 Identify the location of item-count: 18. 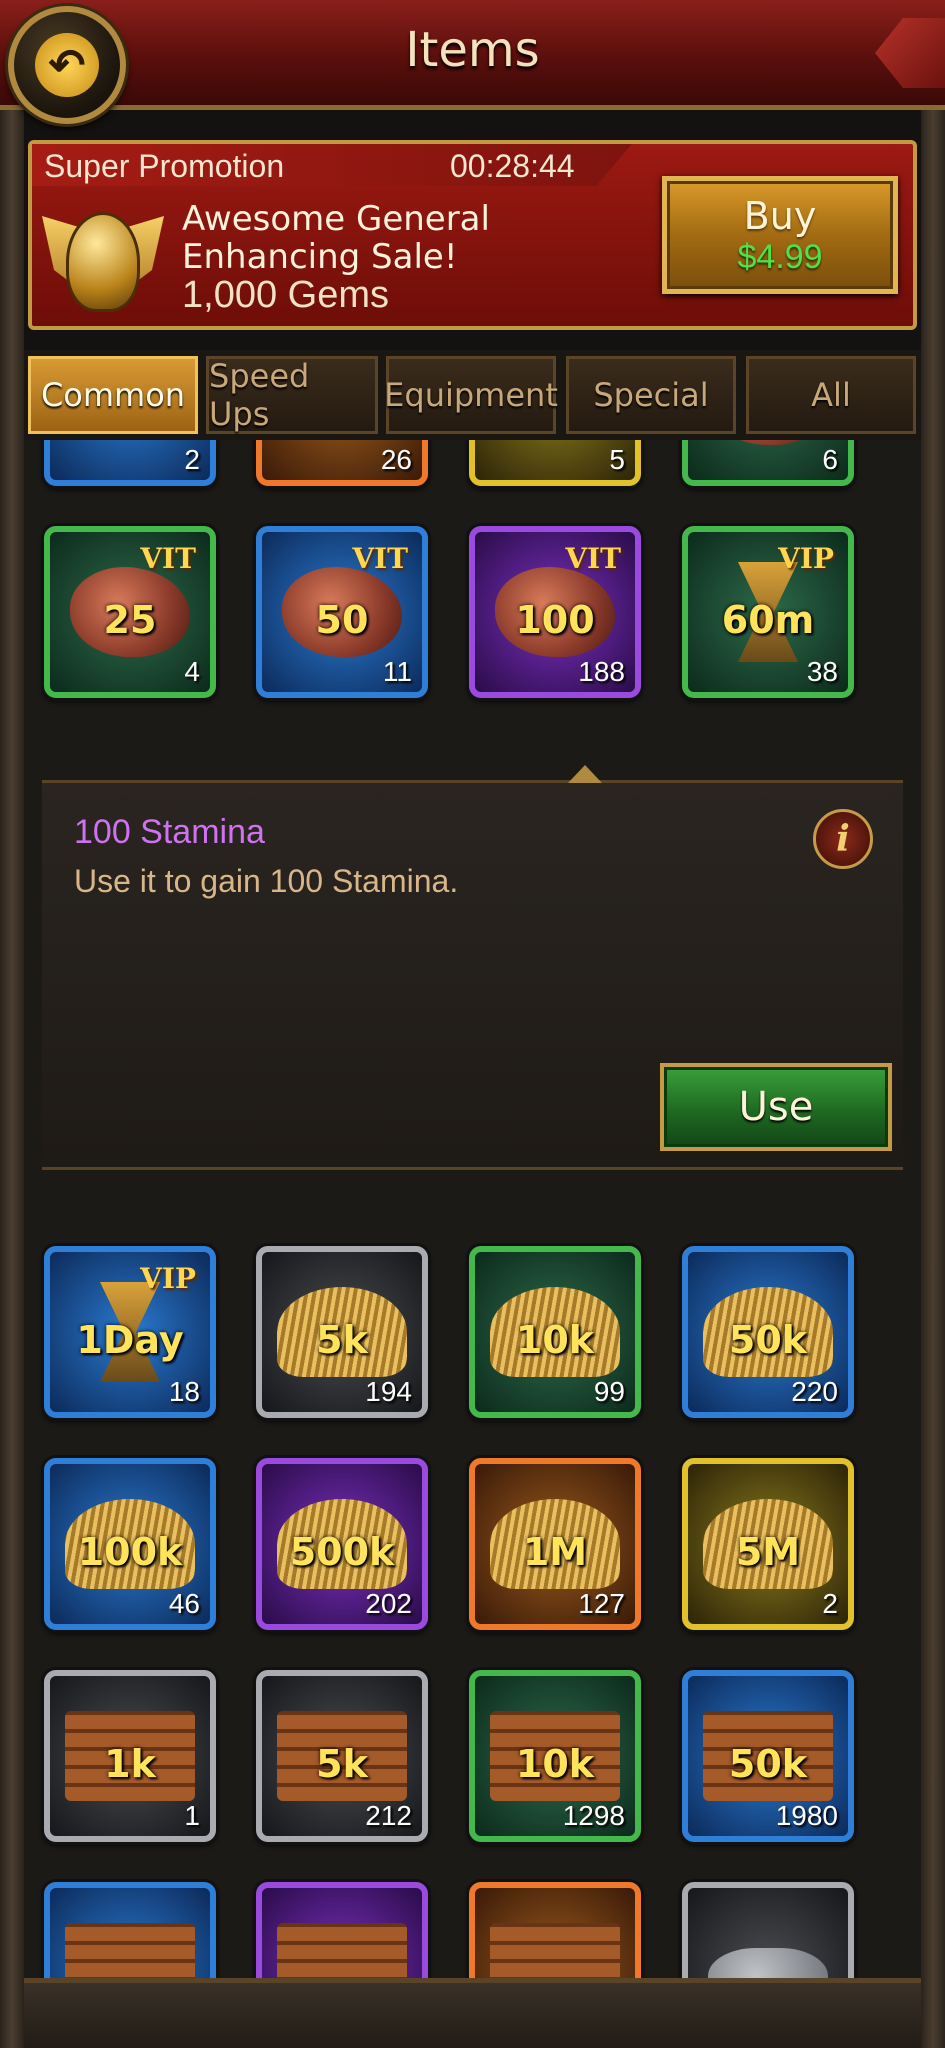
(184, 1391).